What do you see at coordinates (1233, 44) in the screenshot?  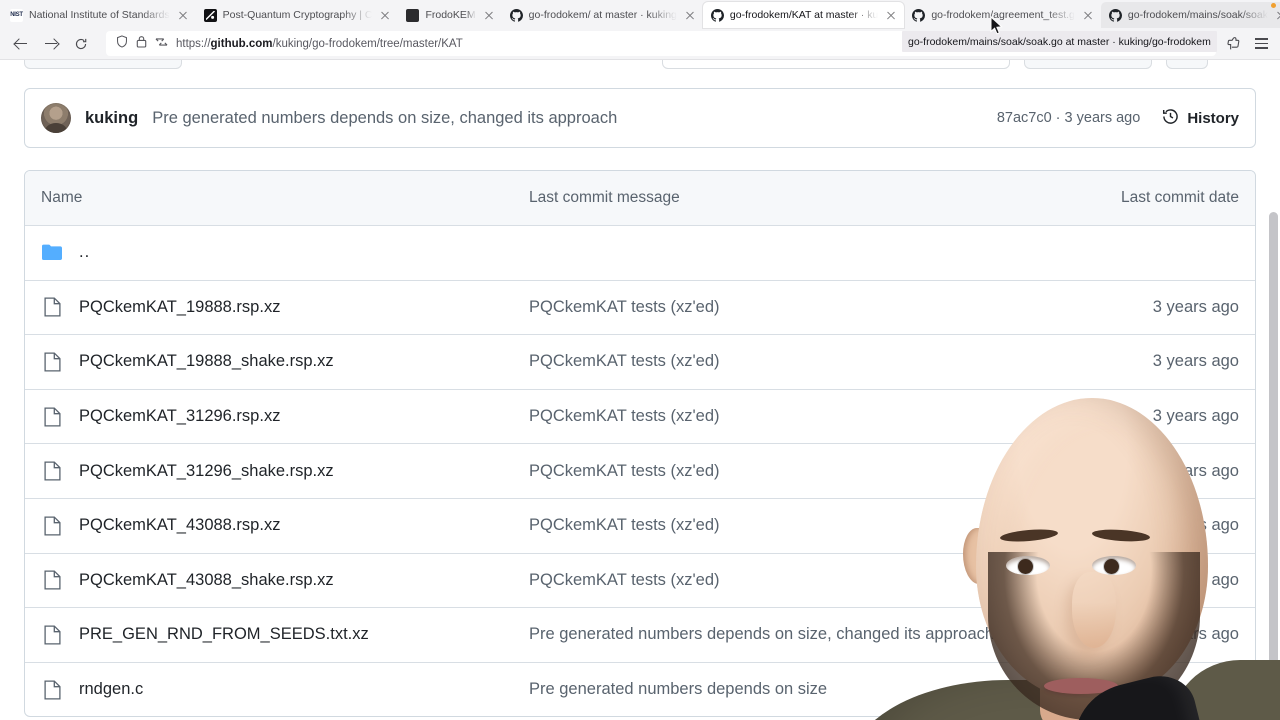 I see `bookmark-icon` at bounding box center [1233, 44].